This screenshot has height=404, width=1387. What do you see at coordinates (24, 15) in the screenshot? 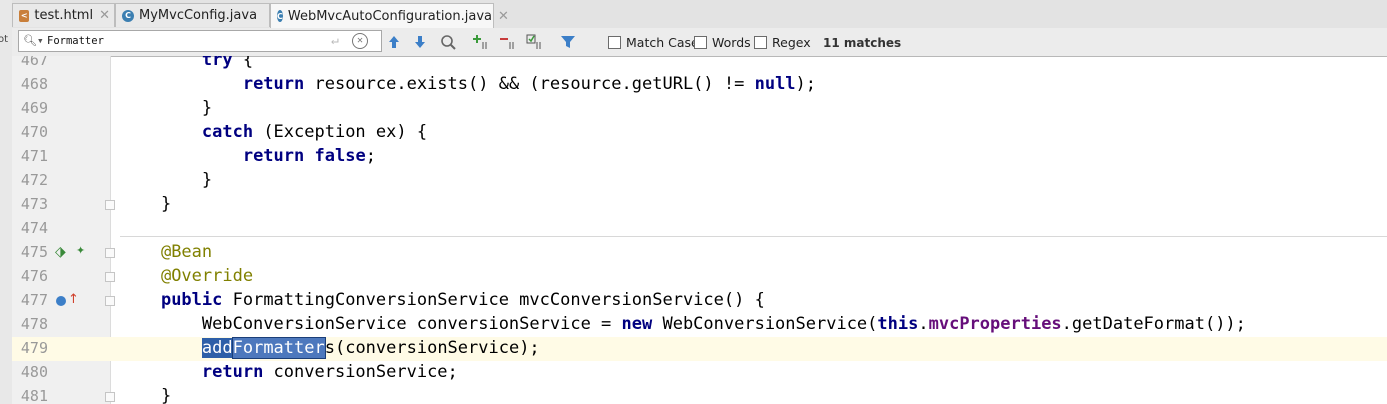
I see `html-file-icon: <` at bounding box center [24, 15].